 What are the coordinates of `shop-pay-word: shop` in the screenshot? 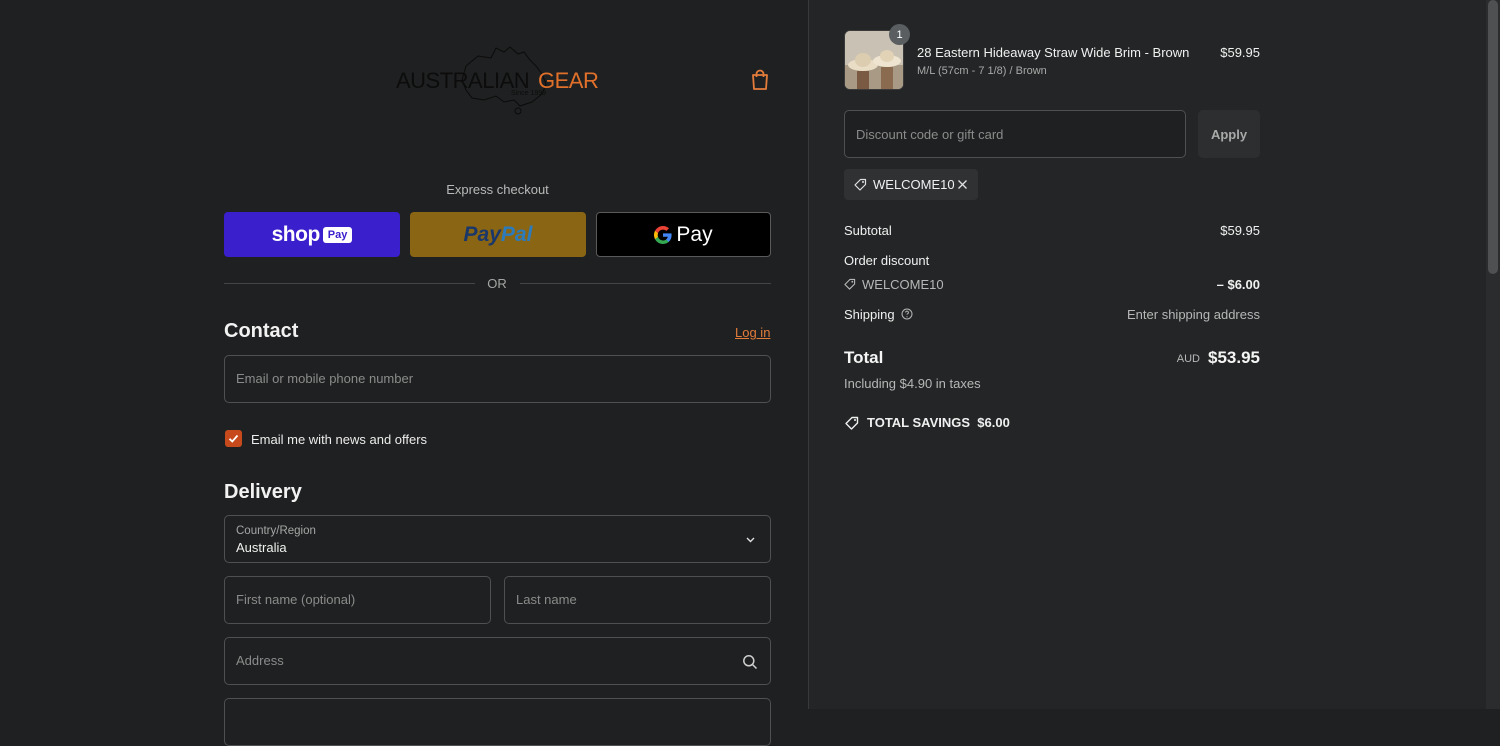 It's located at (296, 234).